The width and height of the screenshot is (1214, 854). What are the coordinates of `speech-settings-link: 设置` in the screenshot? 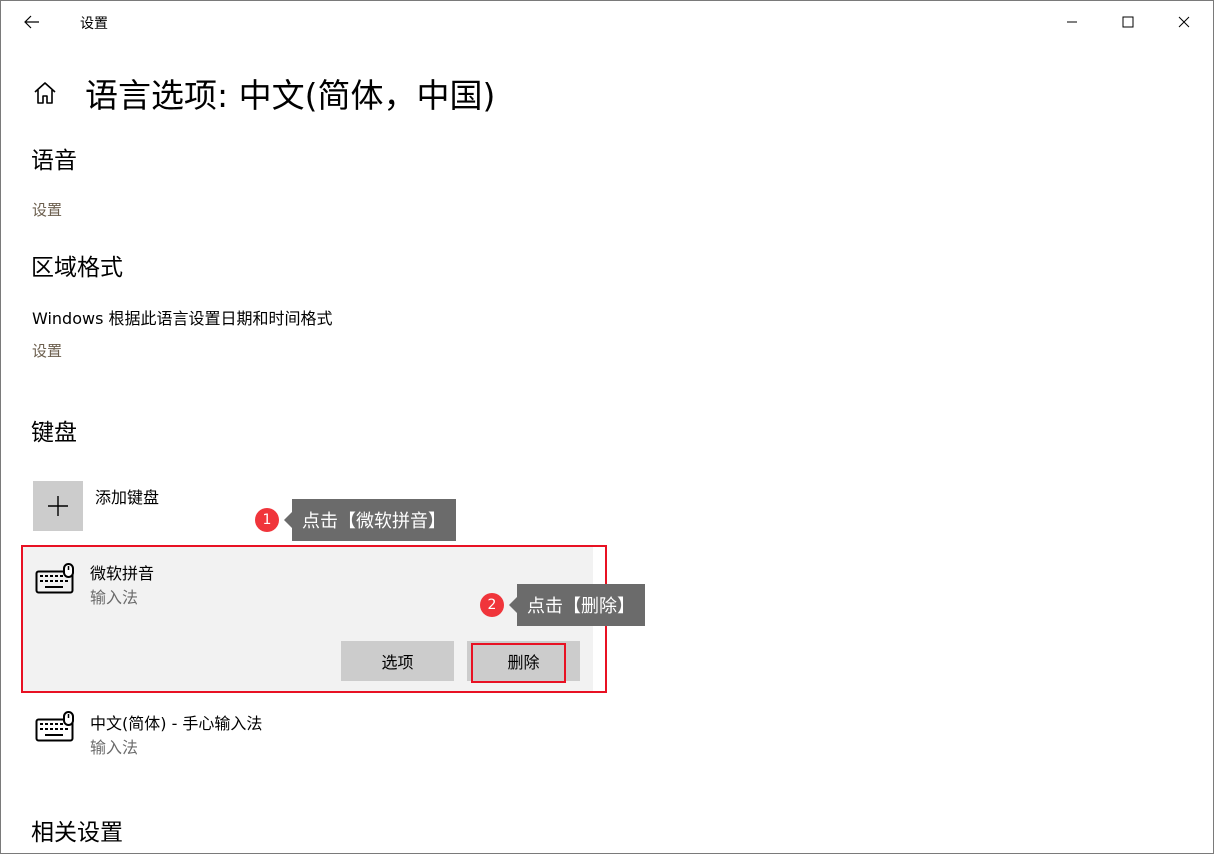 It's located at (47, 209).